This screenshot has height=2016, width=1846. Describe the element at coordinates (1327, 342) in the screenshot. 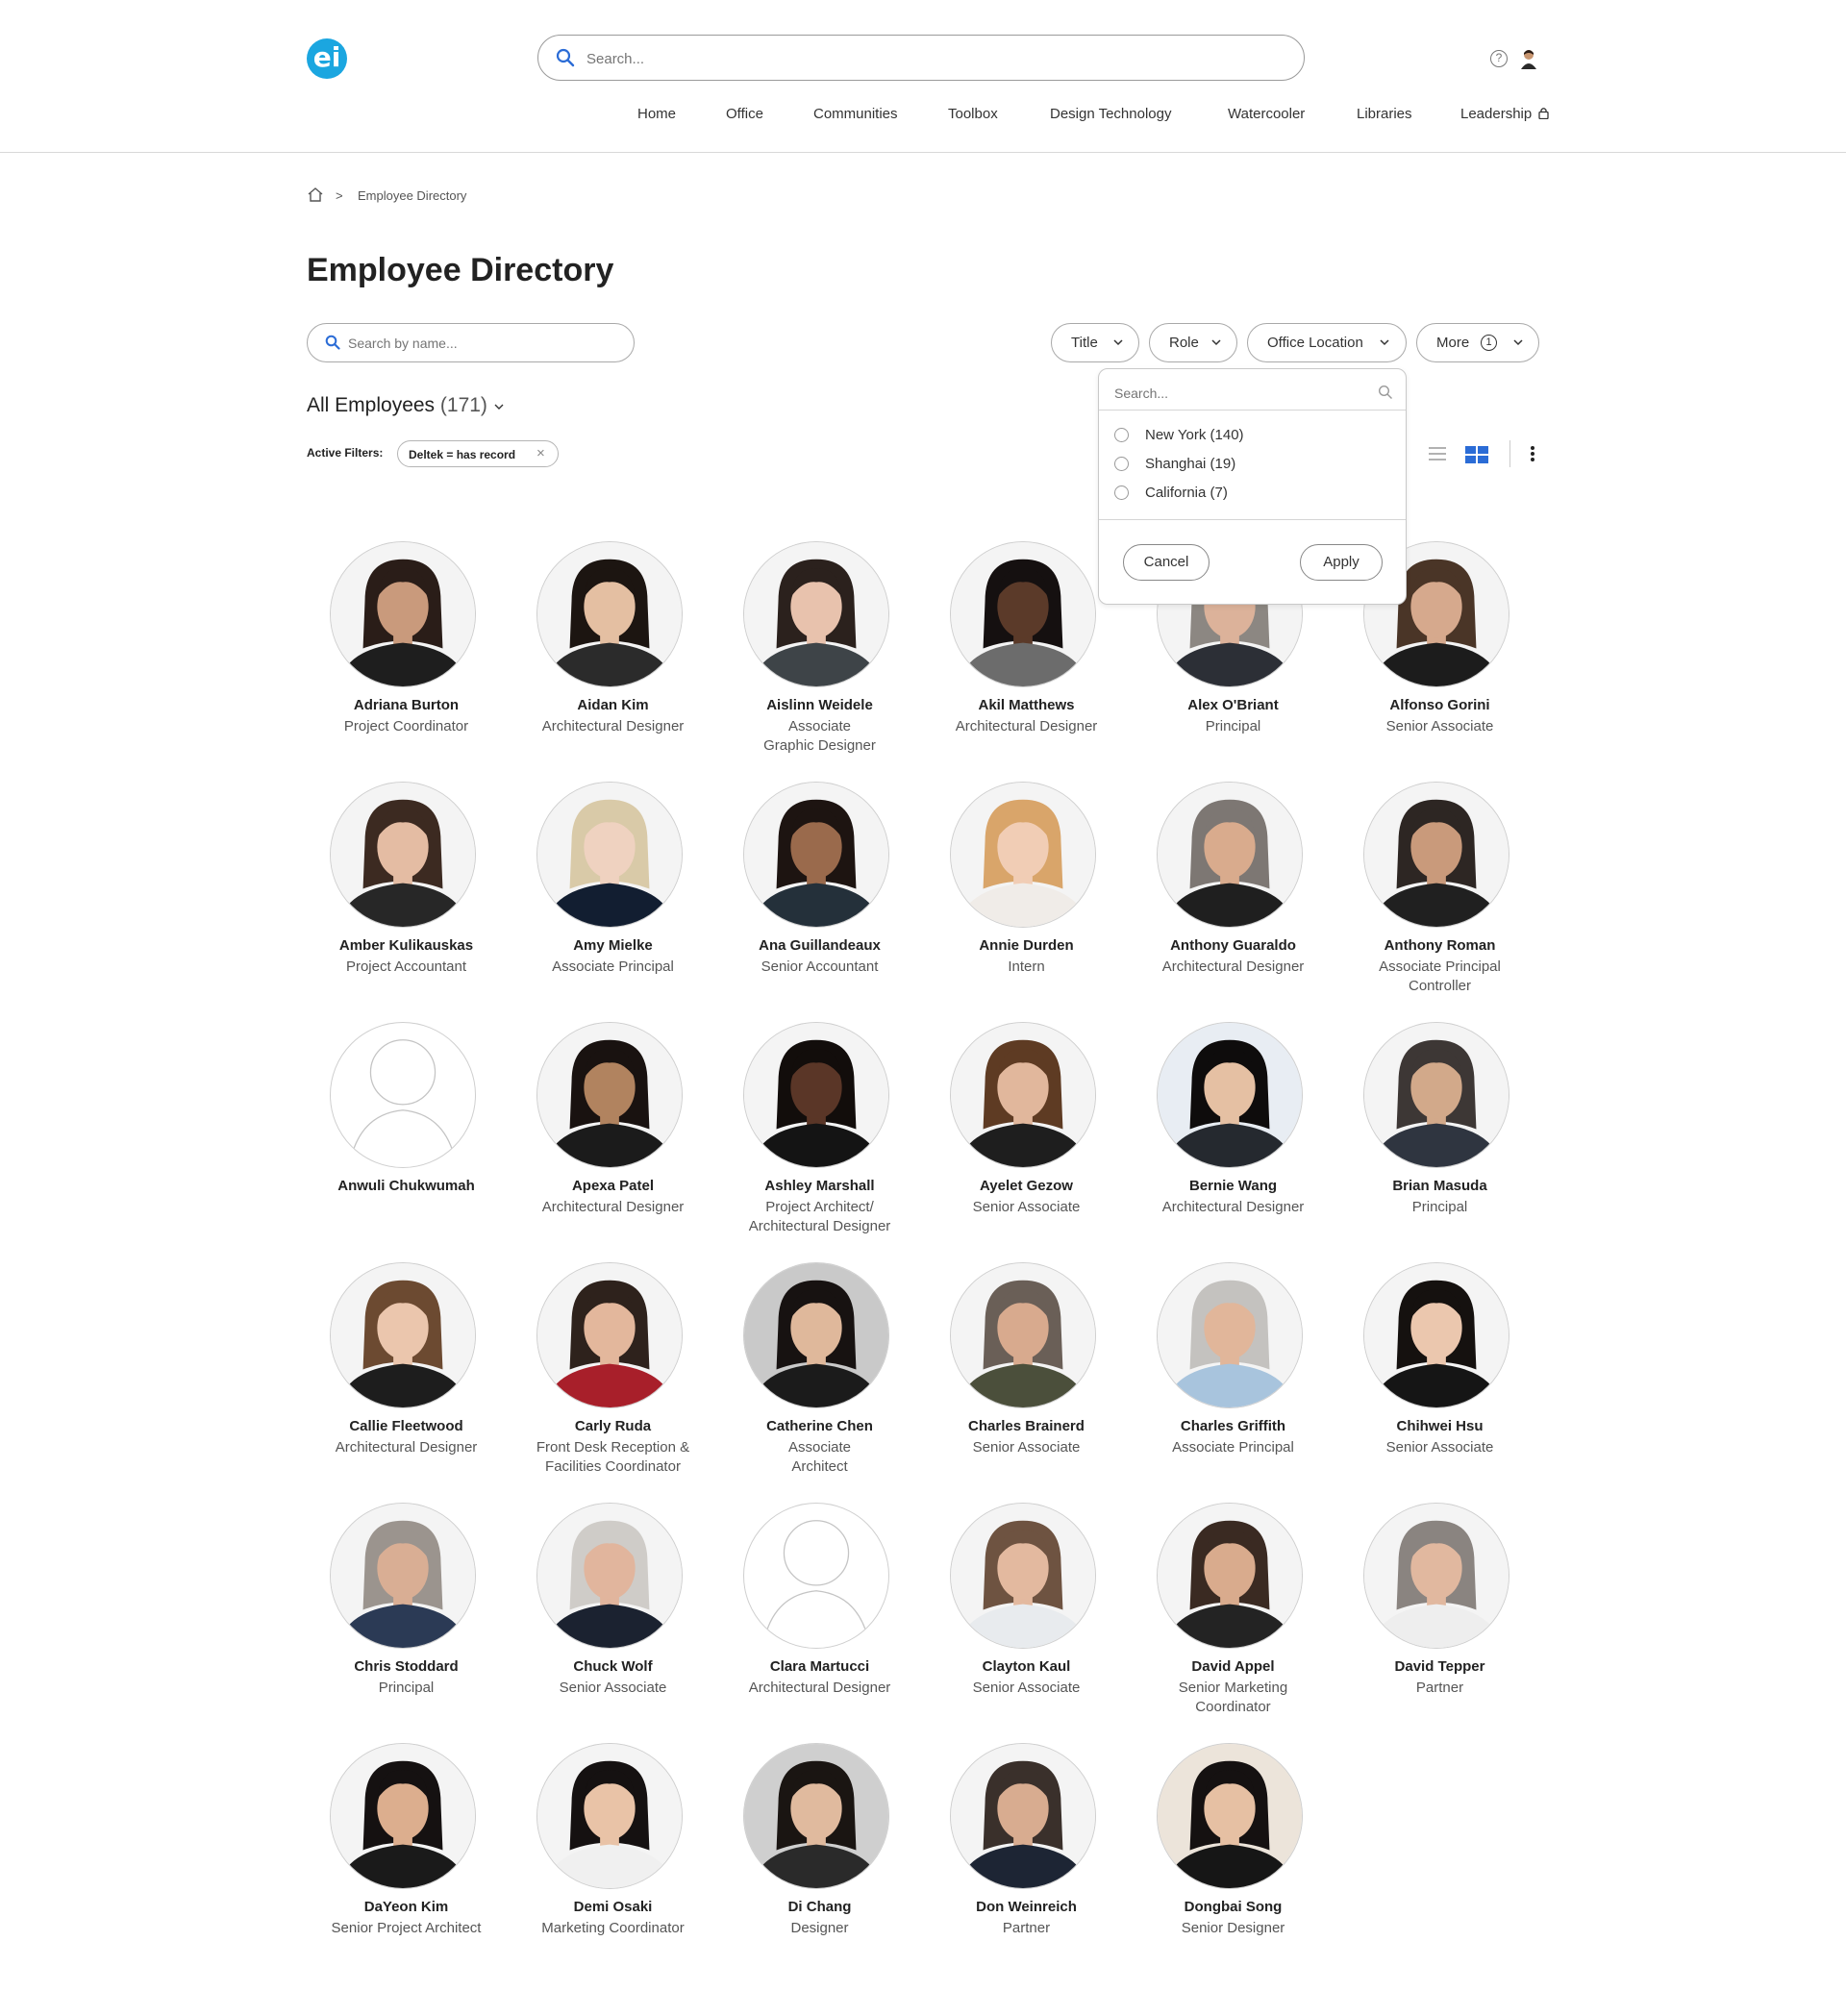

I see `office-location-filter-button: Office Location` at that location.